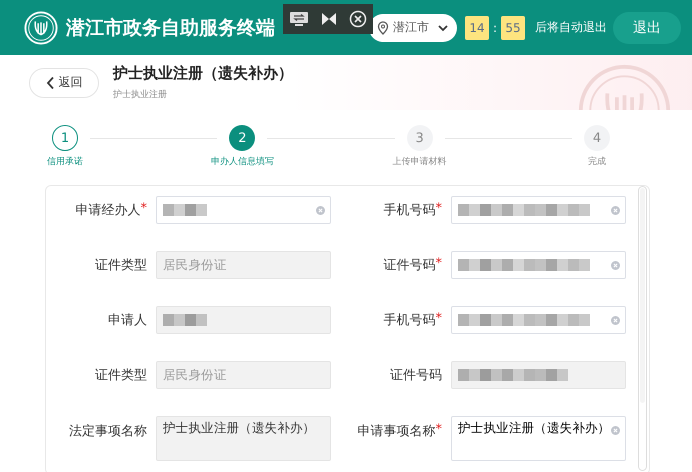 This screenshot has height=472, width=692. I want to click on location-selector: 潜江市, so click(413, 28).